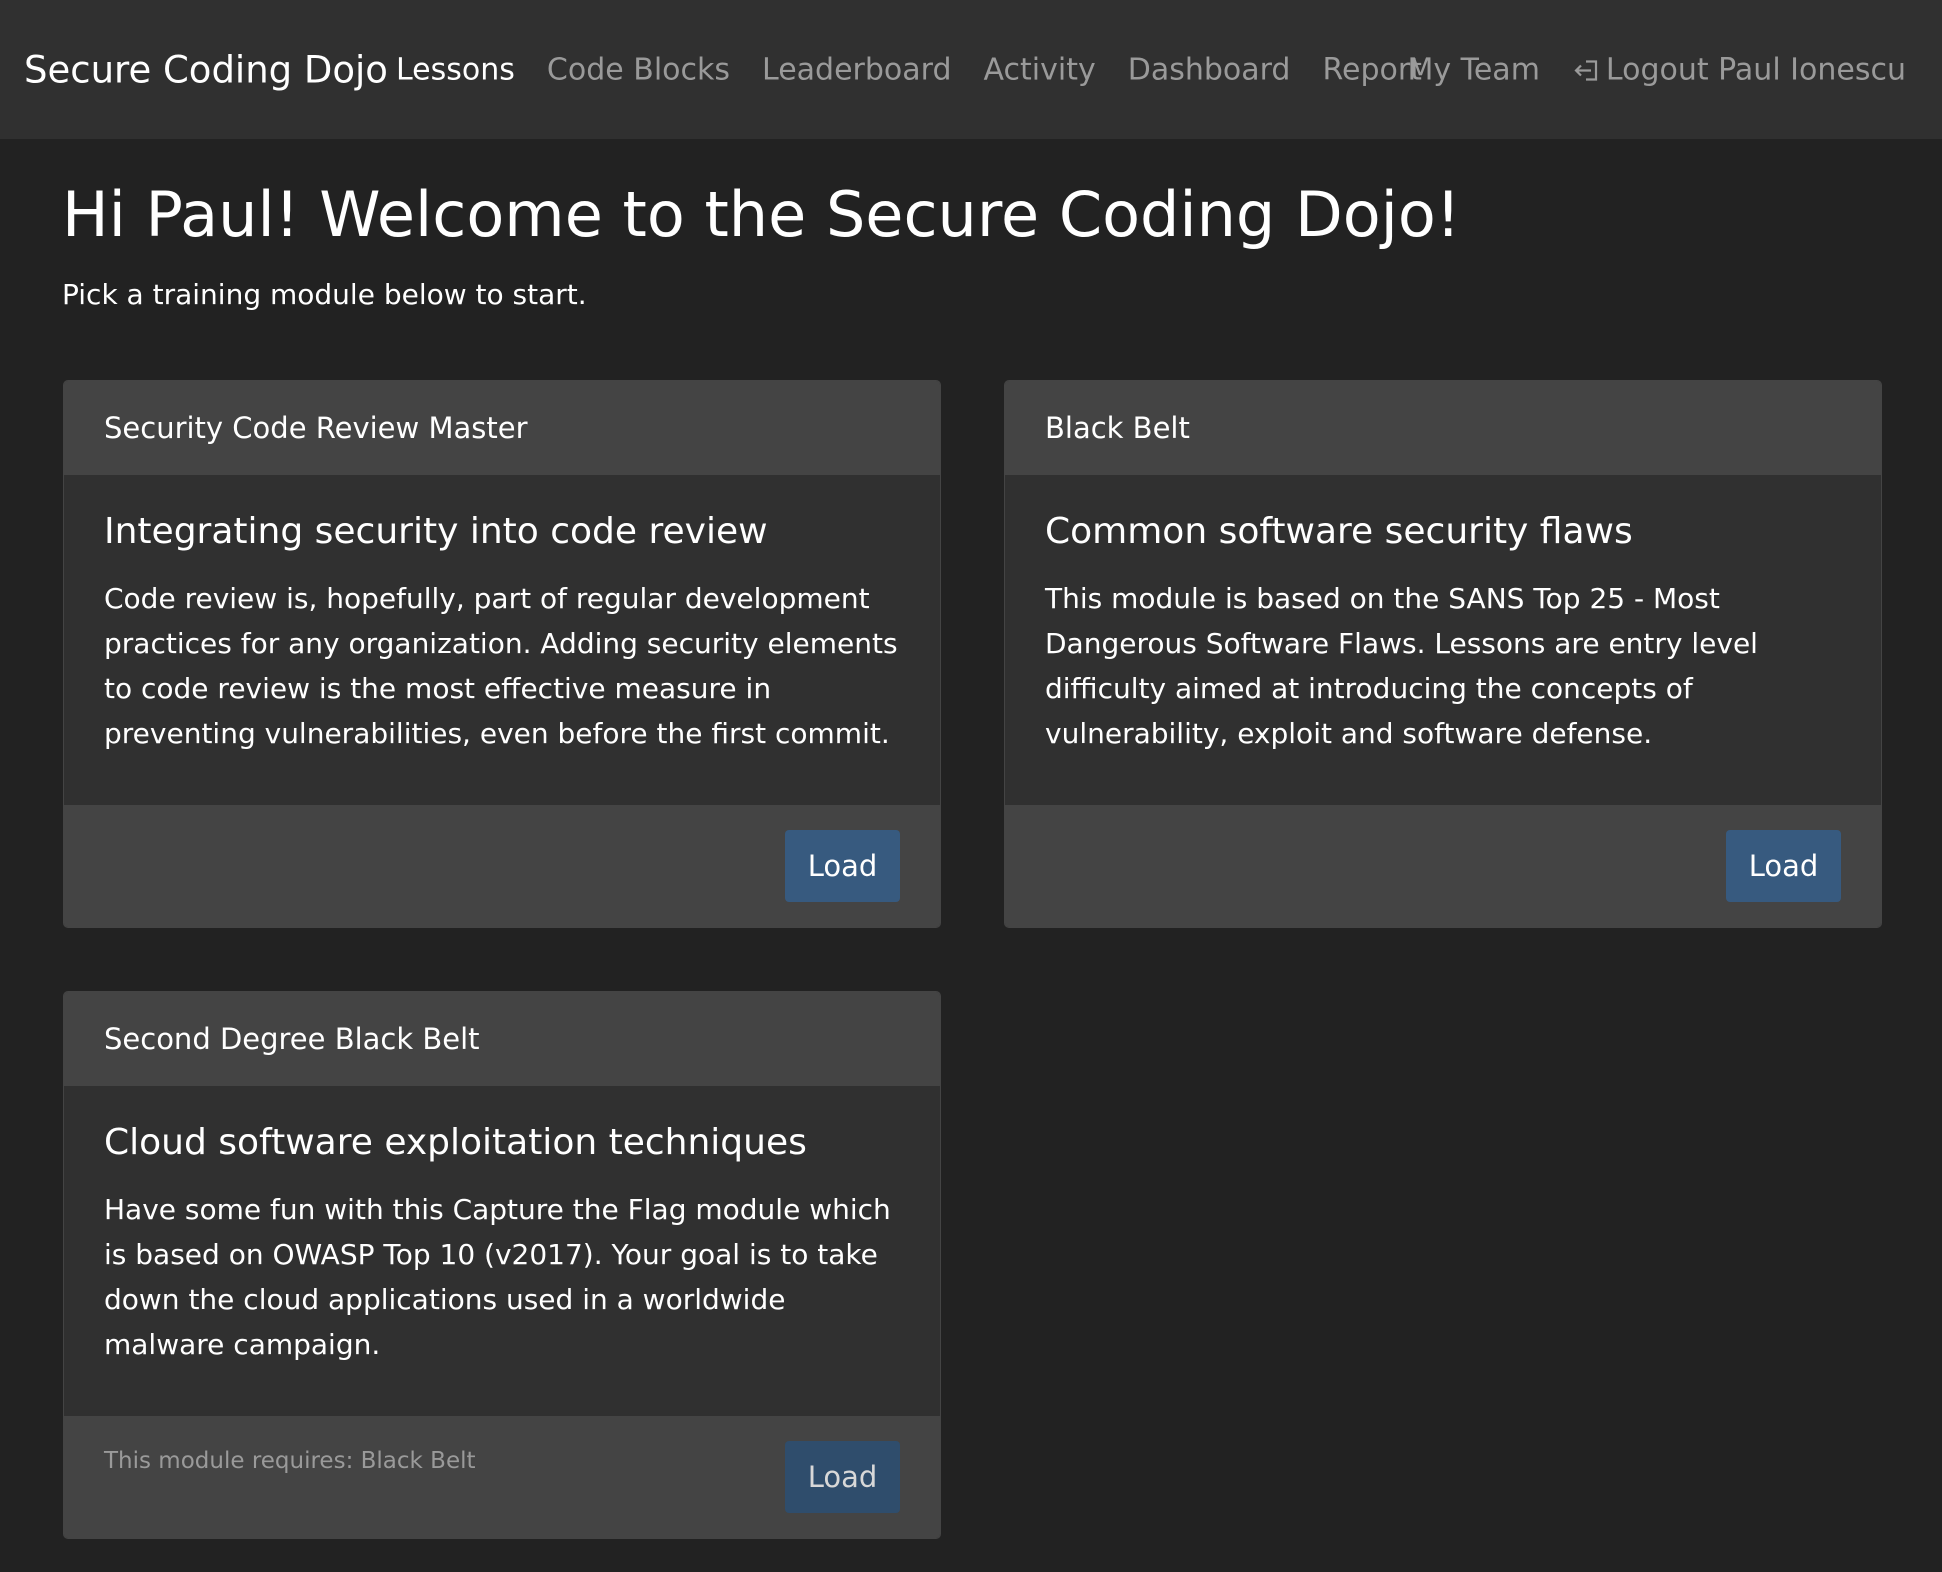 The width and height of the screenshot is (1942, 1572). What do you see at coordinates (1339, 531) in the screenshot?
I see `card-title: Common software security flaws` at bounding box center [1339, 531].